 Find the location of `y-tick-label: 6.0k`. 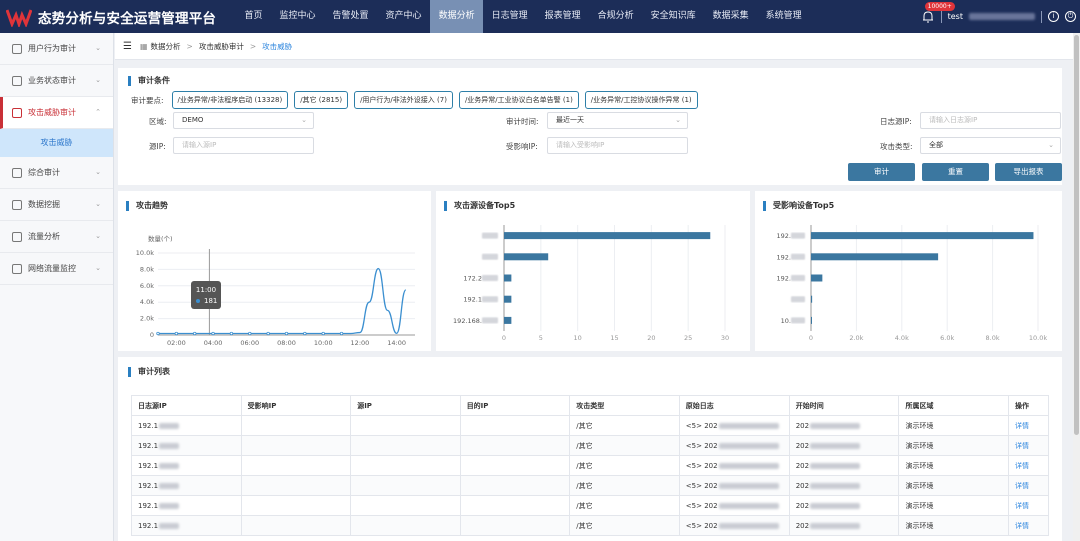

y-tick-label: 6.0k is located at coordinates (147, 286).